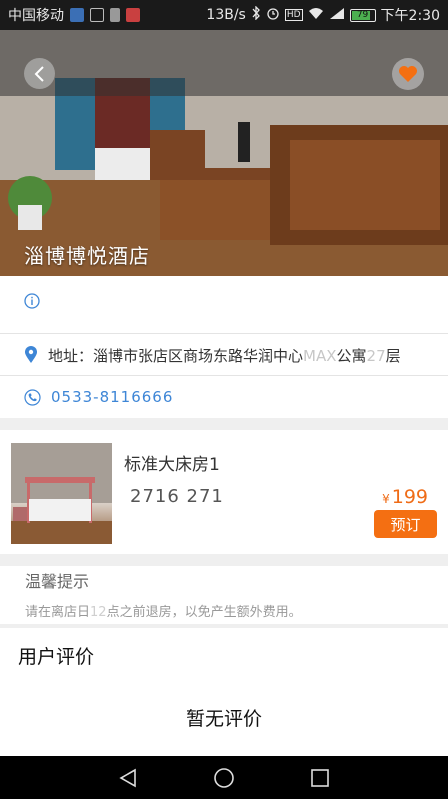 Image resolution: width=448 pixels, height=799 pixels. I want to click on address-row: 地址：淄博市张店区商场东路华润中心MAX公寓27层, so click(224, 355).